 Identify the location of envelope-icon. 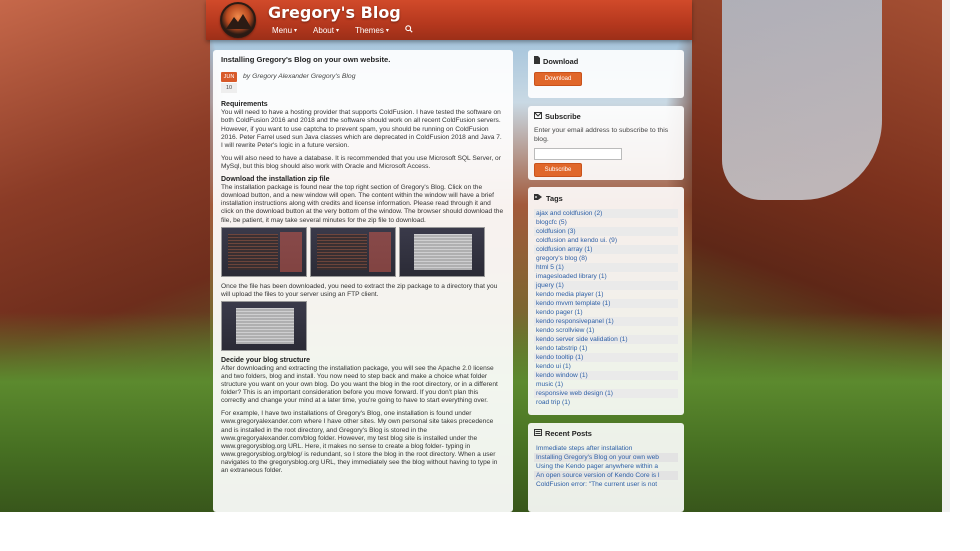
(538, 116).